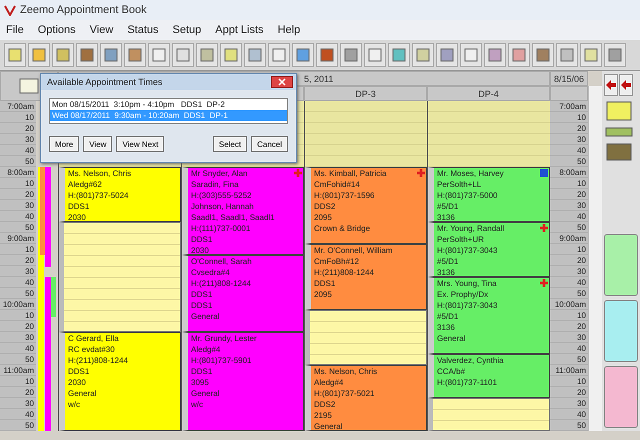 This screenshot has width=640, height=440. What do you see at coordinates (18, 403) in the screenshot?
I see `time-label: 30` at bounding box center [18, 403].